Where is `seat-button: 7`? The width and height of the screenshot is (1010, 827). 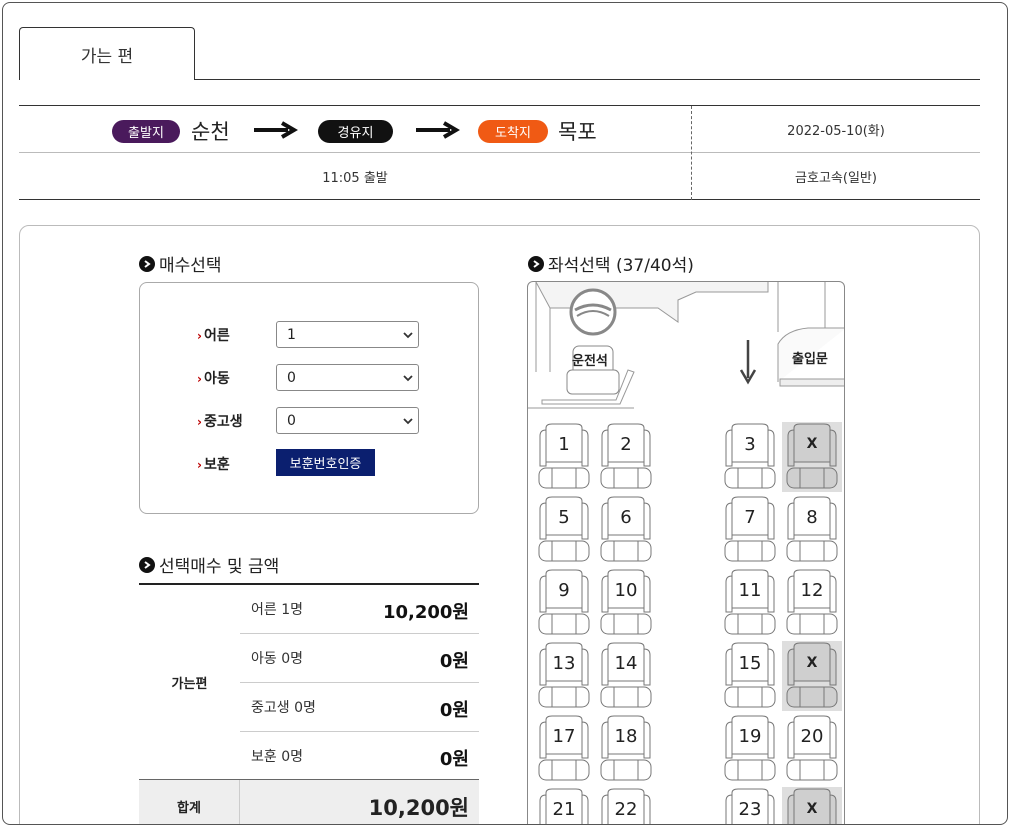 seat-button: 7 is located at coordinates (750, 530).